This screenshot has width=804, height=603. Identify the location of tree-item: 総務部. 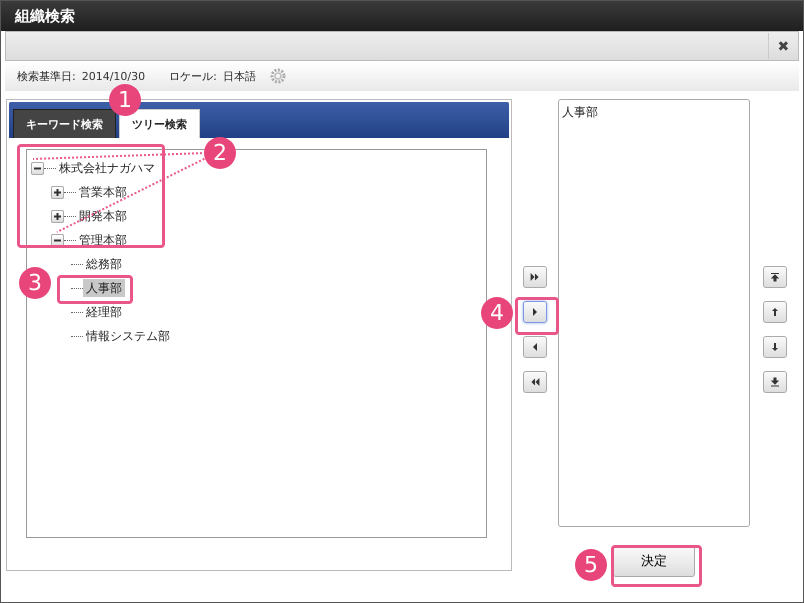
(104, 264).